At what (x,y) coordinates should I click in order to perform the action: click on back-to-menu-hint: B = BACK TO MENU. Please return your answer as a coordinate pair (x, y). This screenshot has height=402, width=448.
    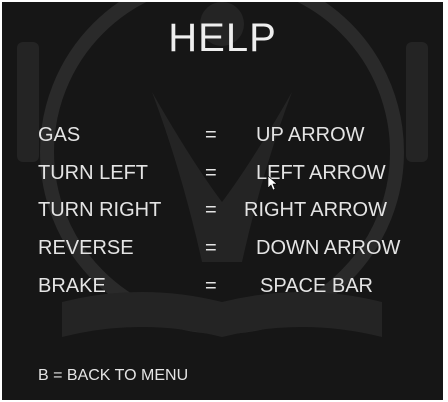
    Looking at the image, I should click on (113, 376).